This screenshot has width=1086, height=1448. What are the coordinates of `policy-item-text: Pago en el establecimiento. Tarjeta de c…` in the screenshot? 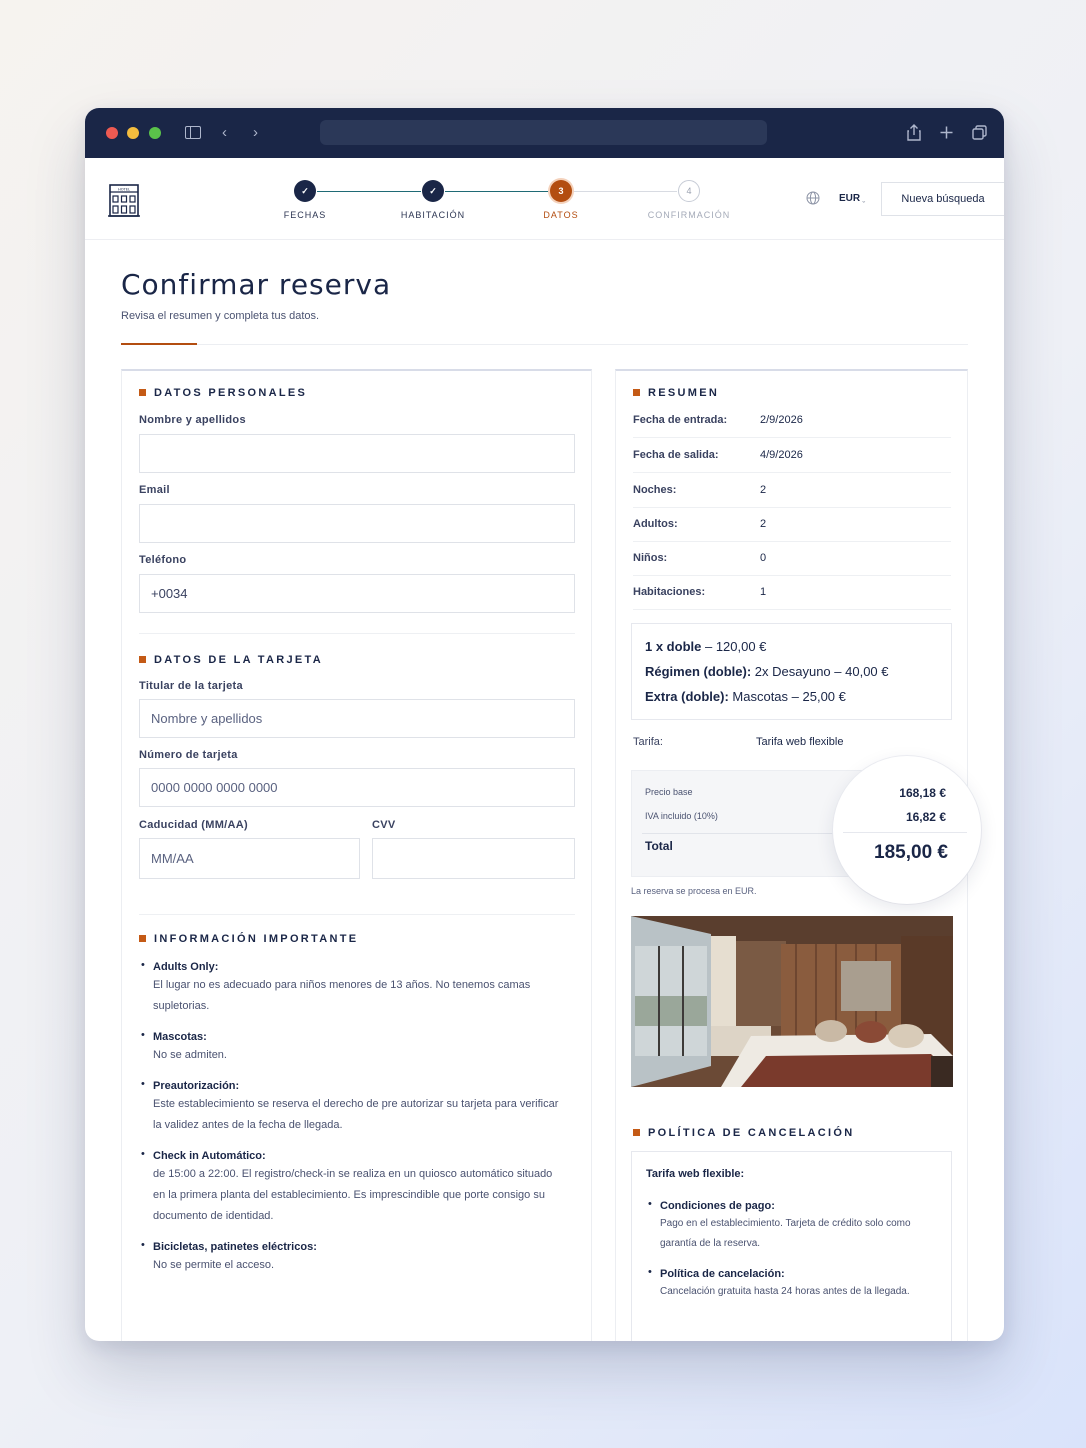 It's located at (785, 1233).